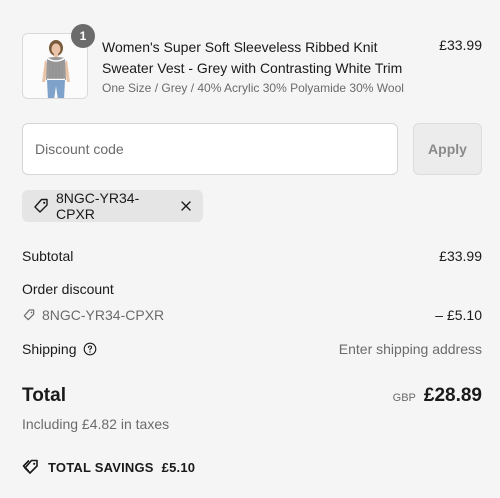  I want to click on discount-code-input, so click(210, 149).